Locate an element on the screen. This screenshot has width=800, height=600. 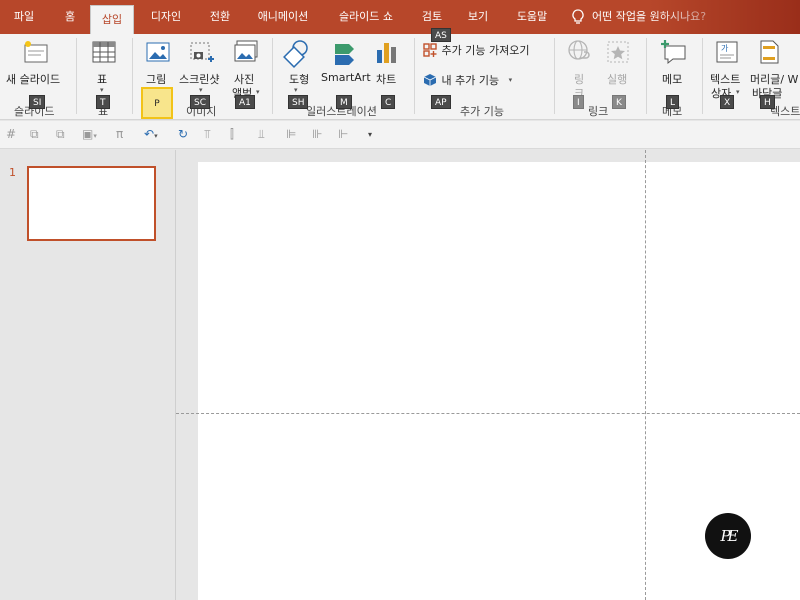
get-addins-button: 추가 기능 가져오기 is located at coordinates (484, 53).